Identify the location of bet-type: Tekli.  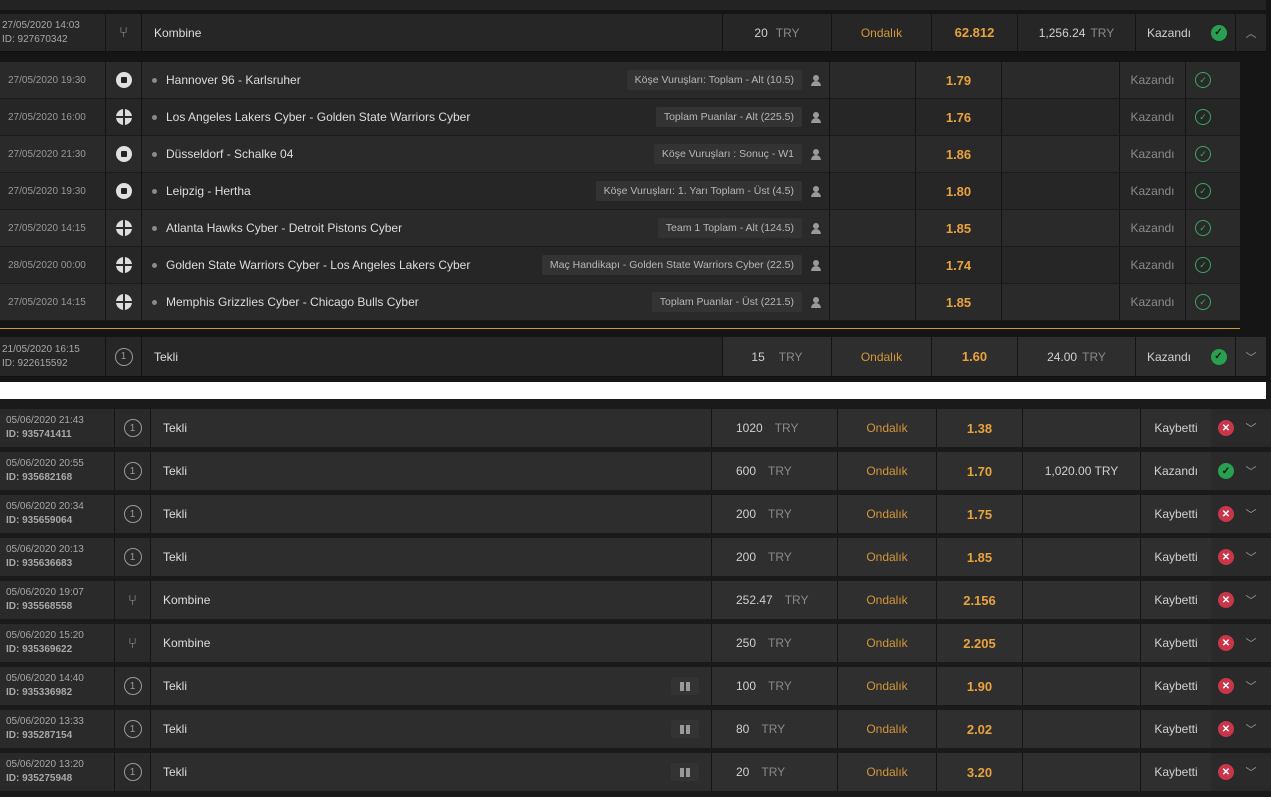
(175, 557).